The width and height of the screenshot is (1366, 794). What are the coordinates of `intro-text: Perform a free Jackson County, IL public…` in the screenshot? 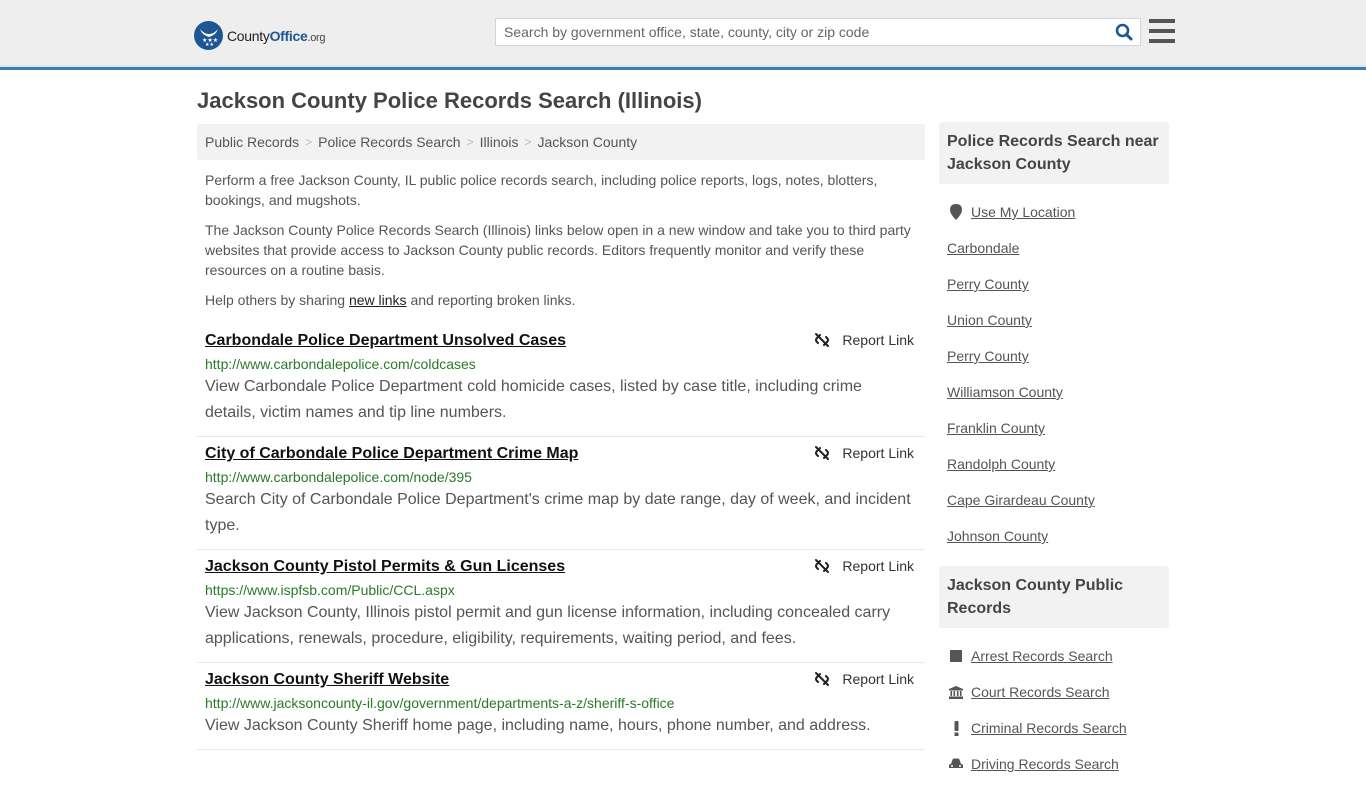 It's located at (562, 245).